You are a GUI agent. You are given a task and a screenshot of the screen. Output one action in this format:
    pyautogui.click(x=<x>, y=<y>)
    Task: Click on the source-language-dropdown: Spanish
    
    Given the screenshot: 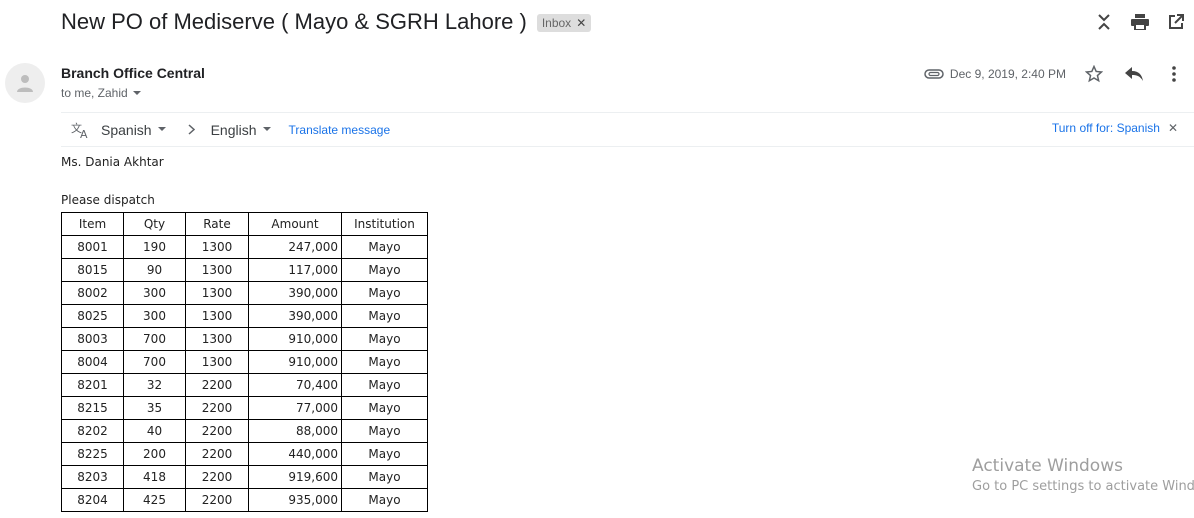 What is the action you would take?
    pyautogui.click(x=133, y=130)
    